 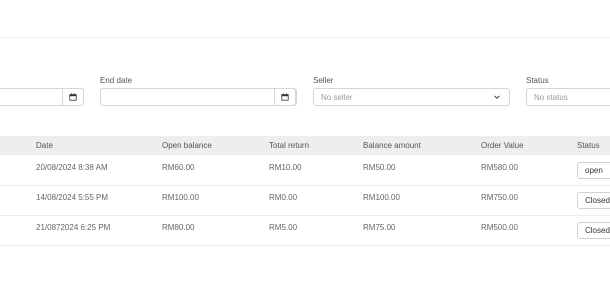 I want to click on cell-balance-amount: RM75.00, so click(x=379, y=227).